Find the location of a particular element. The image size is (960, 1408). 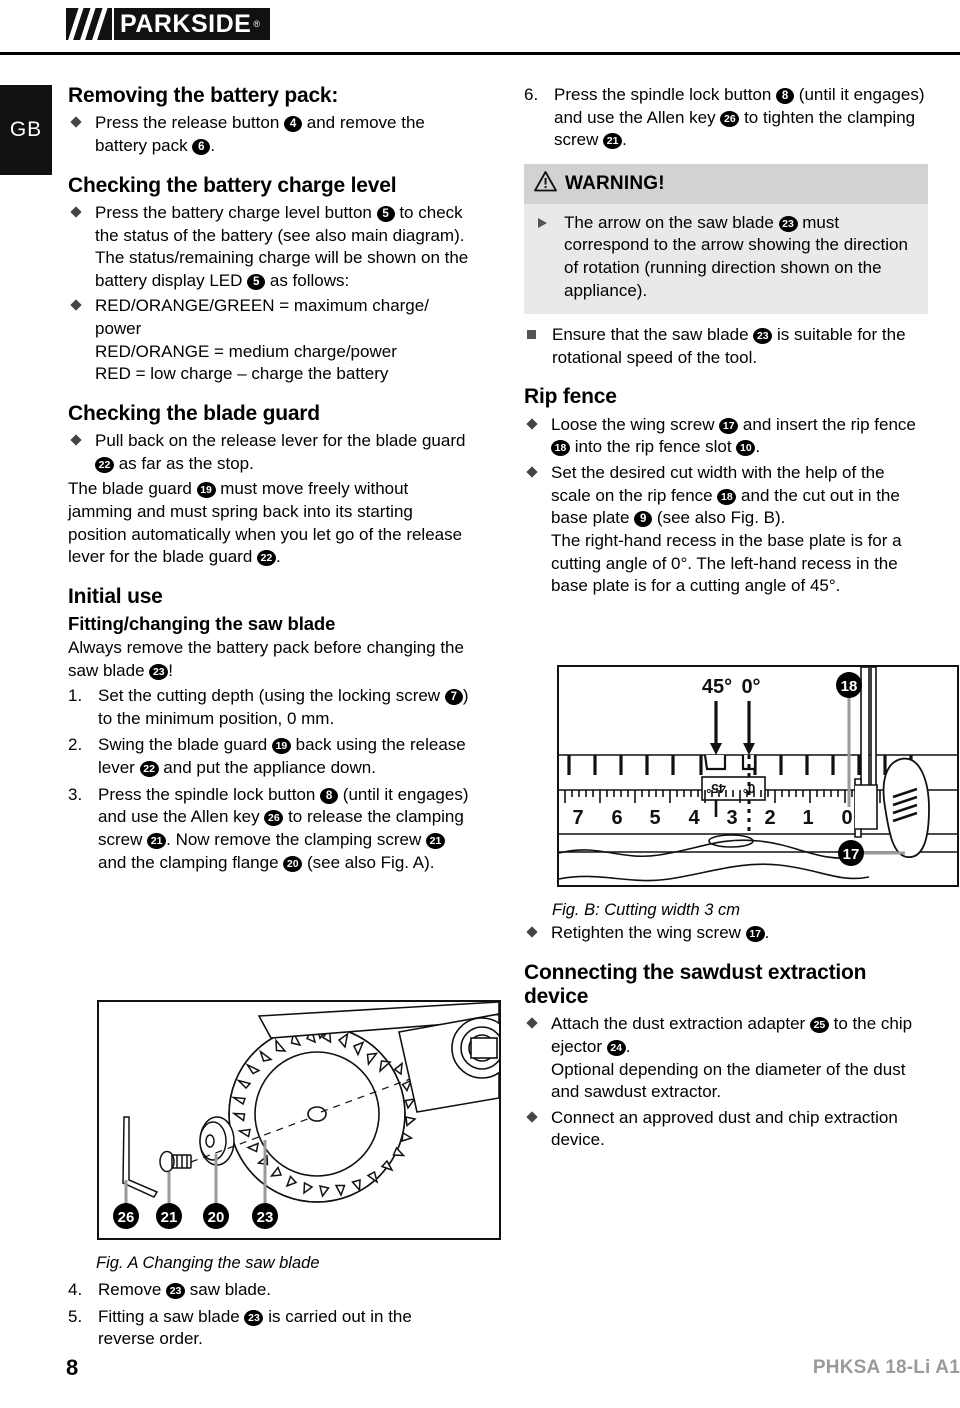

svg-text: 26 is located at coordinates (126, 1217).